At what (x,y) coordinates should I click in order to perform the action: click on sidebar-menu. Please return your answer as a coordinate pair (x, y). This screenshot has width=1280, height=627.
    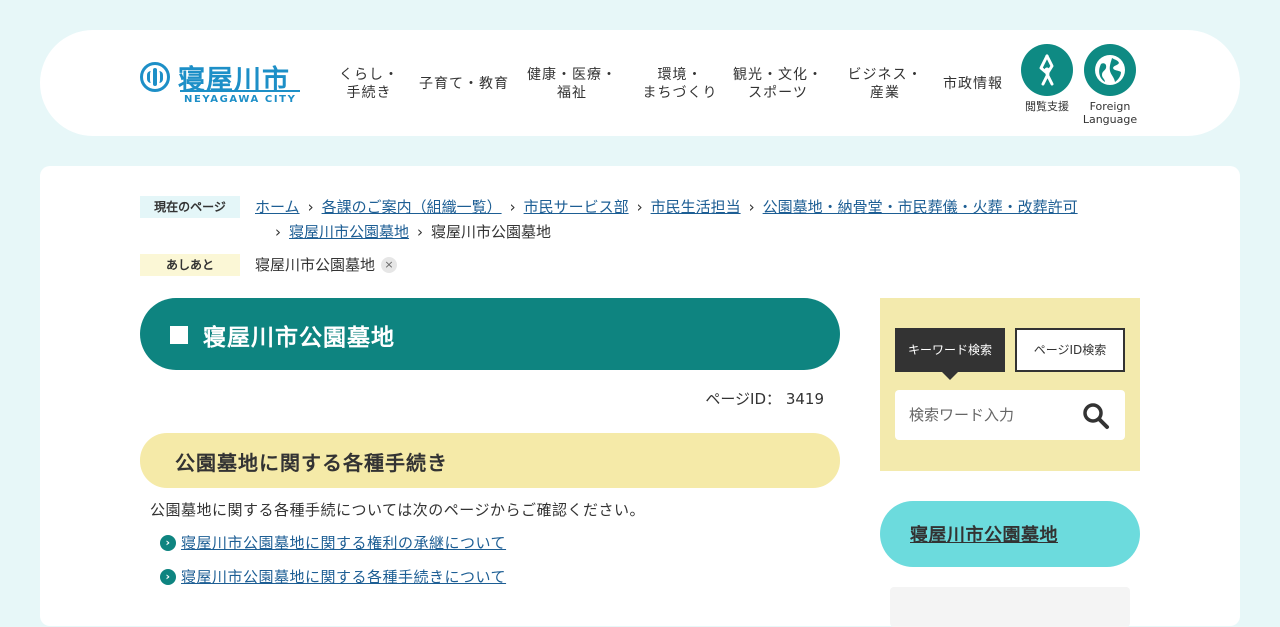
    Looking at the image, I should click on (1010, 607).